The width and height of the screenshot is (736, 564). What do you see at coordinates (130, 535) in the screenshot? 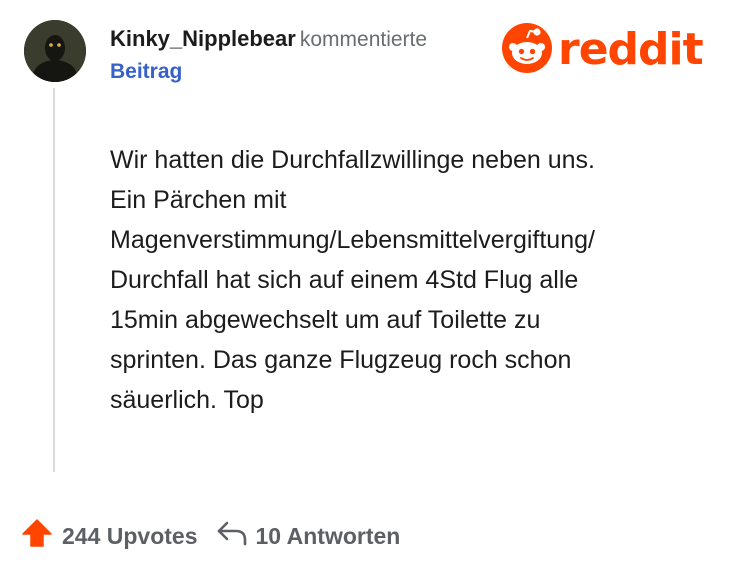
I see `upvote-count: 244 Upvotes` at bounding box center [130, 535].